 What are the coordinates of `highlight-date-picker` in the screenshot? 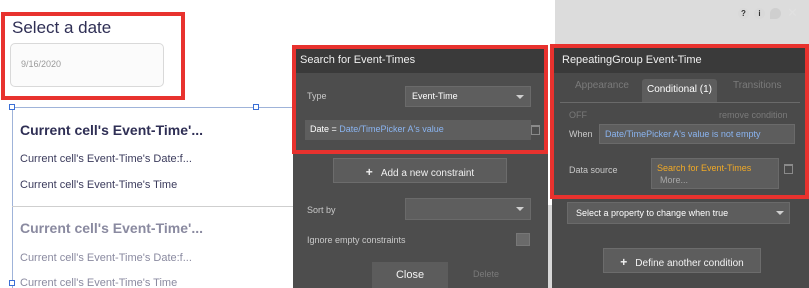 It's located at (93, 56).